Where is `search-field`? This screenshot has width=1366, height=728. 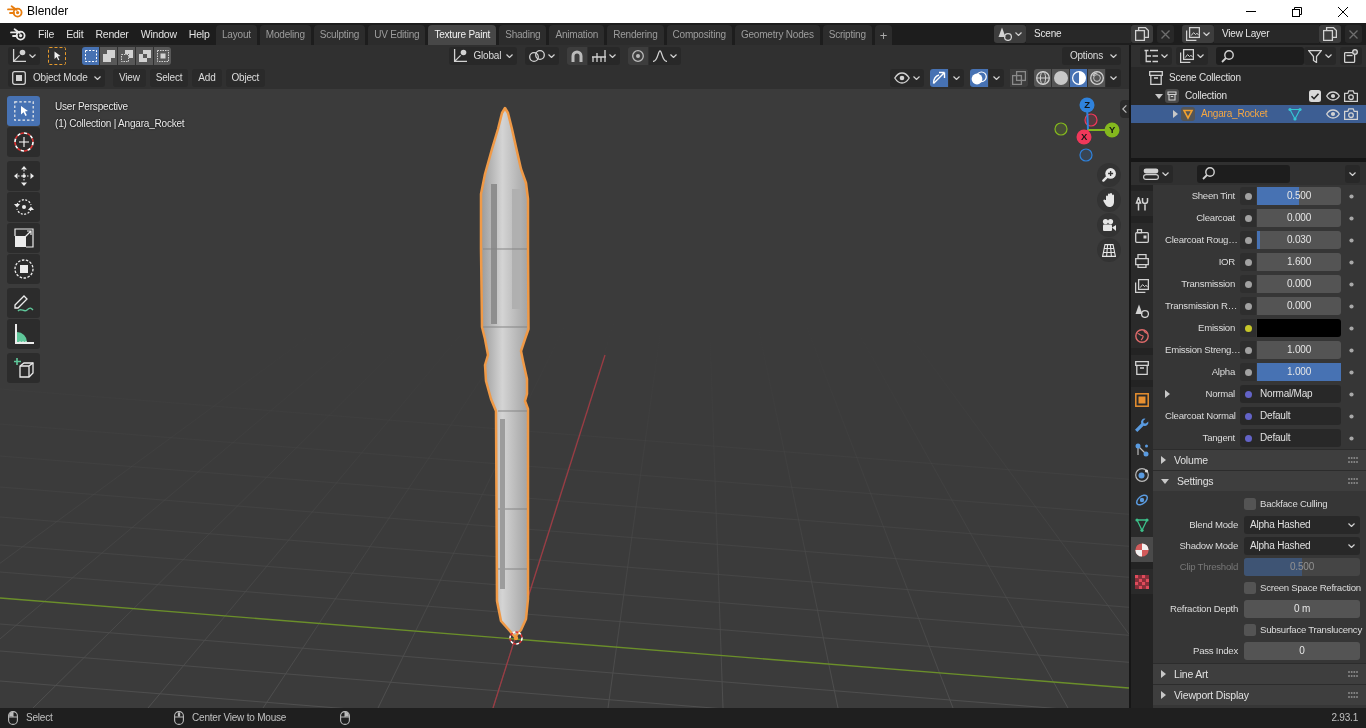
search-field is located at coordinates (1243, 173).